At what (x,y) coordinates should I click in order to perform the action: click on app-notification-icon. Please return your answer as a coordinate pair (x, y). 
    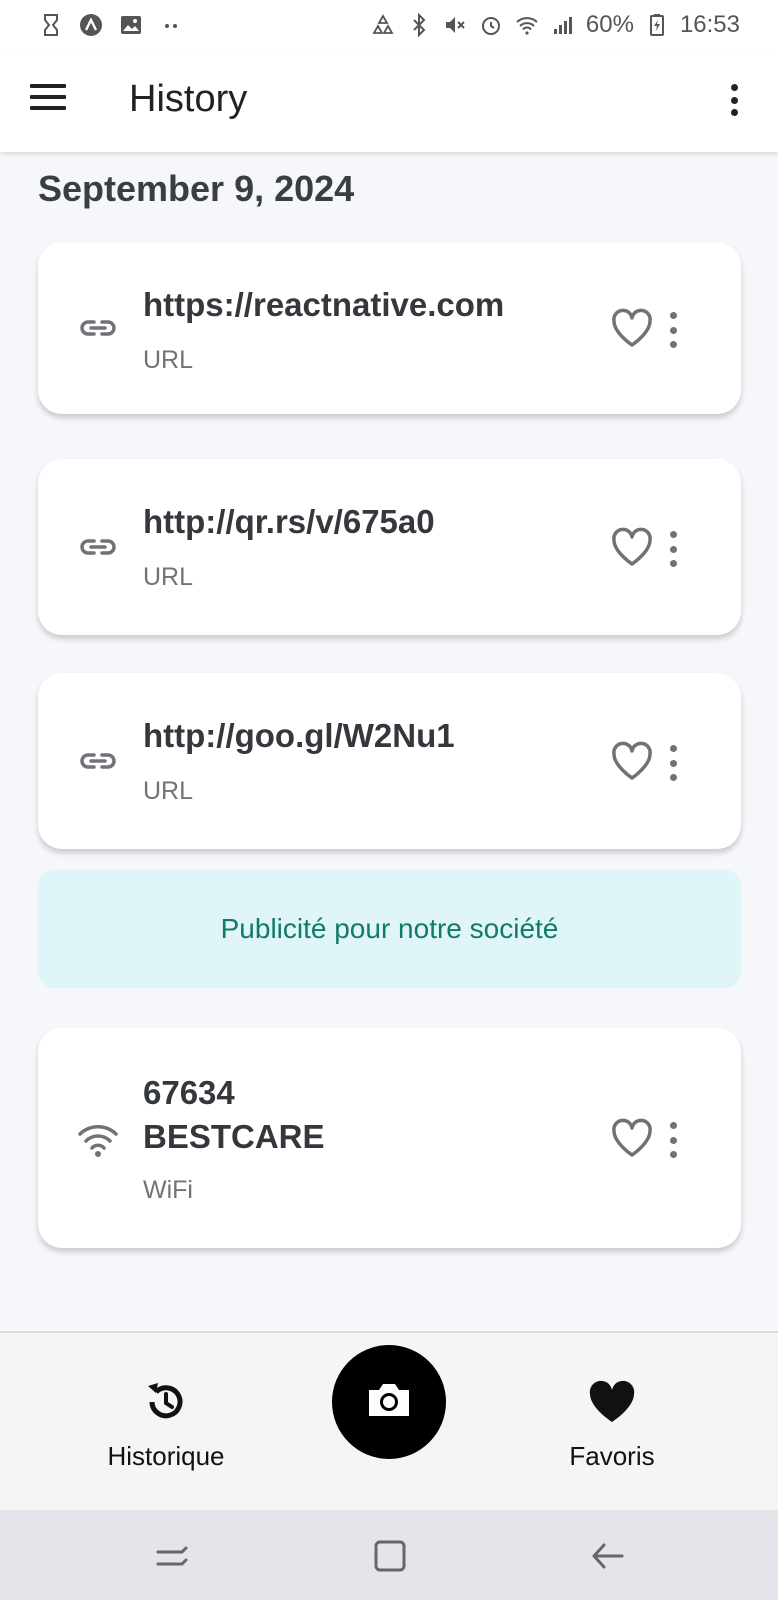
    Looking at the image, I should click on (91, 25).